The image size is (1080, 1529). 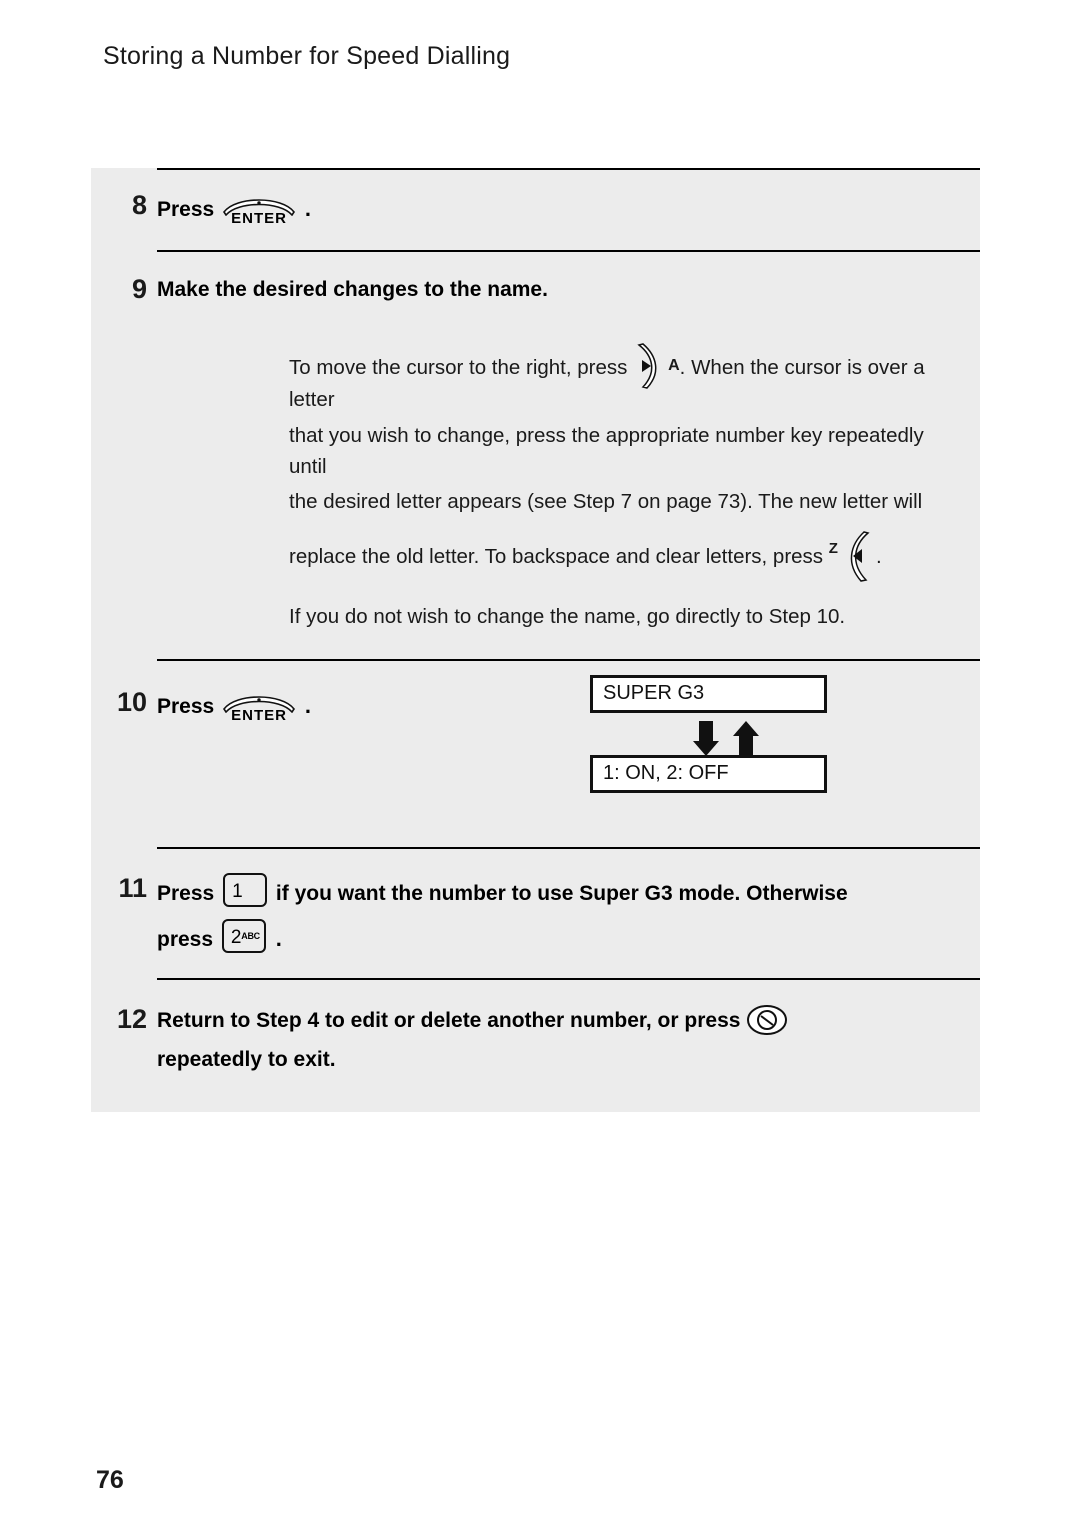 I want to click on number-key-1: 1, so click(x=245, y=889).